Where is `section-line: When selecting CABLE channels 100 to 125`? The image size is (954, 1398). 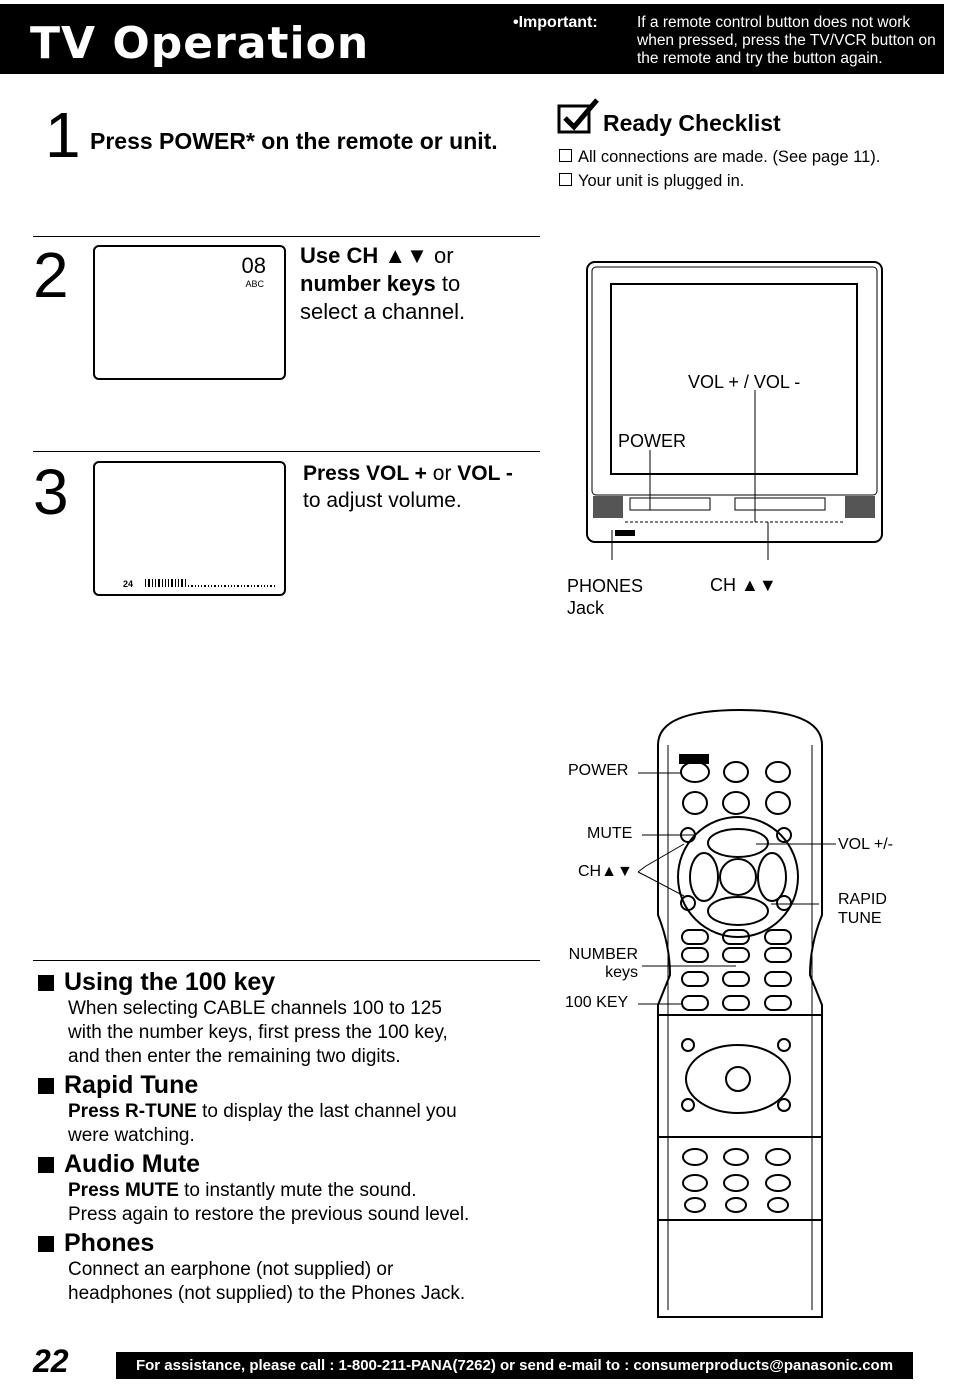 section-line: When selecting CABLE channels 100 to 125 is located at coordinates (293, 1009).